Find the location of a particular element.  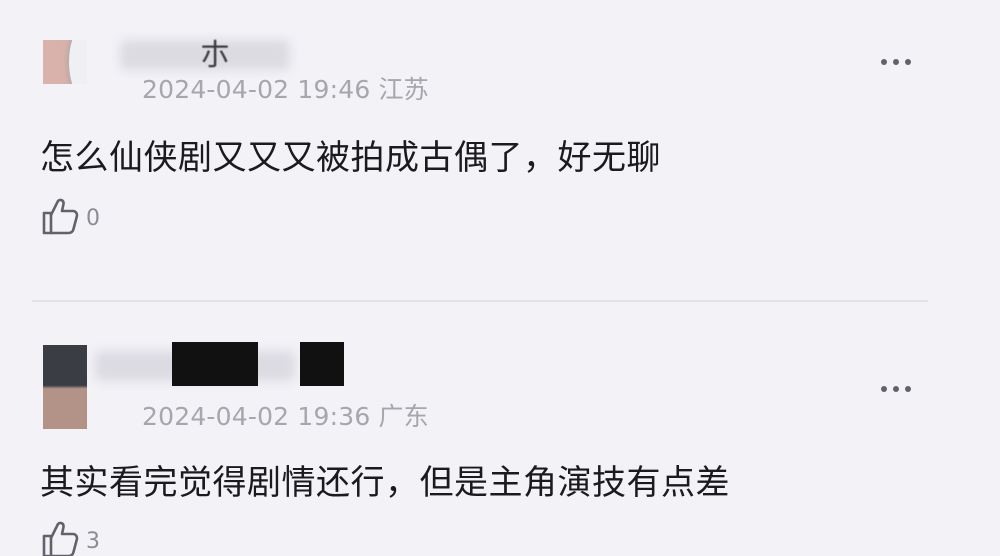

comment-date: 2024-04-02 19:46 is located at coordinates (256, 89).